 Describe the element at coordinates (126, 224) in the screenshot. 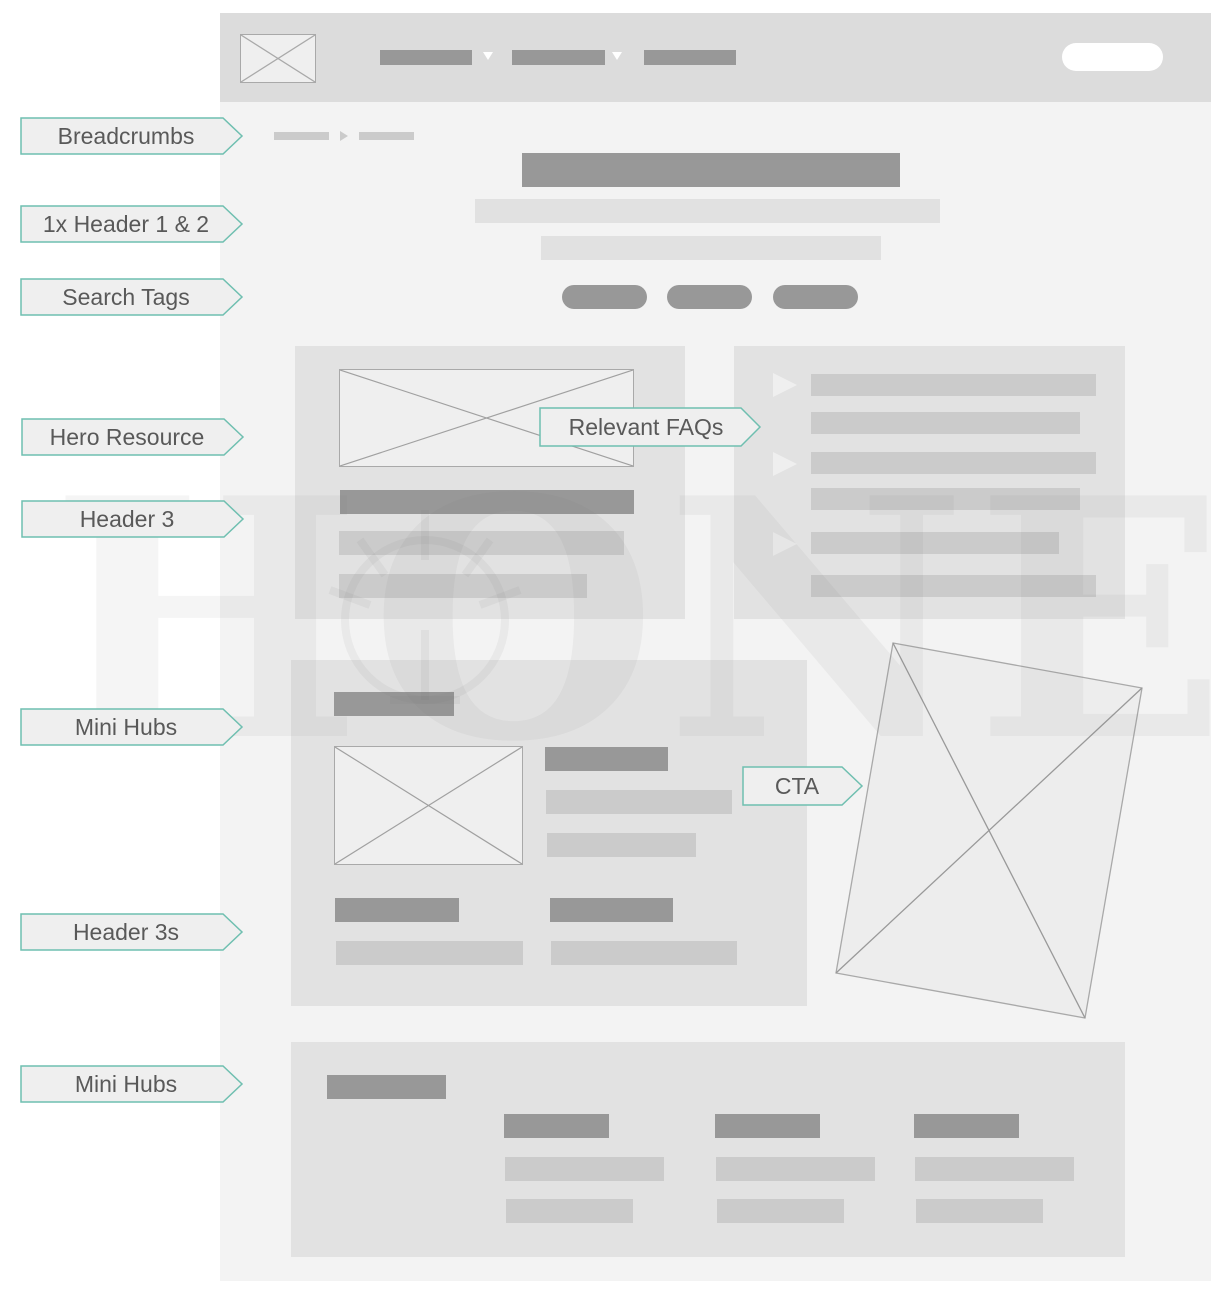

I see `annotation-label: 1x Header 1 & 2` at that location.